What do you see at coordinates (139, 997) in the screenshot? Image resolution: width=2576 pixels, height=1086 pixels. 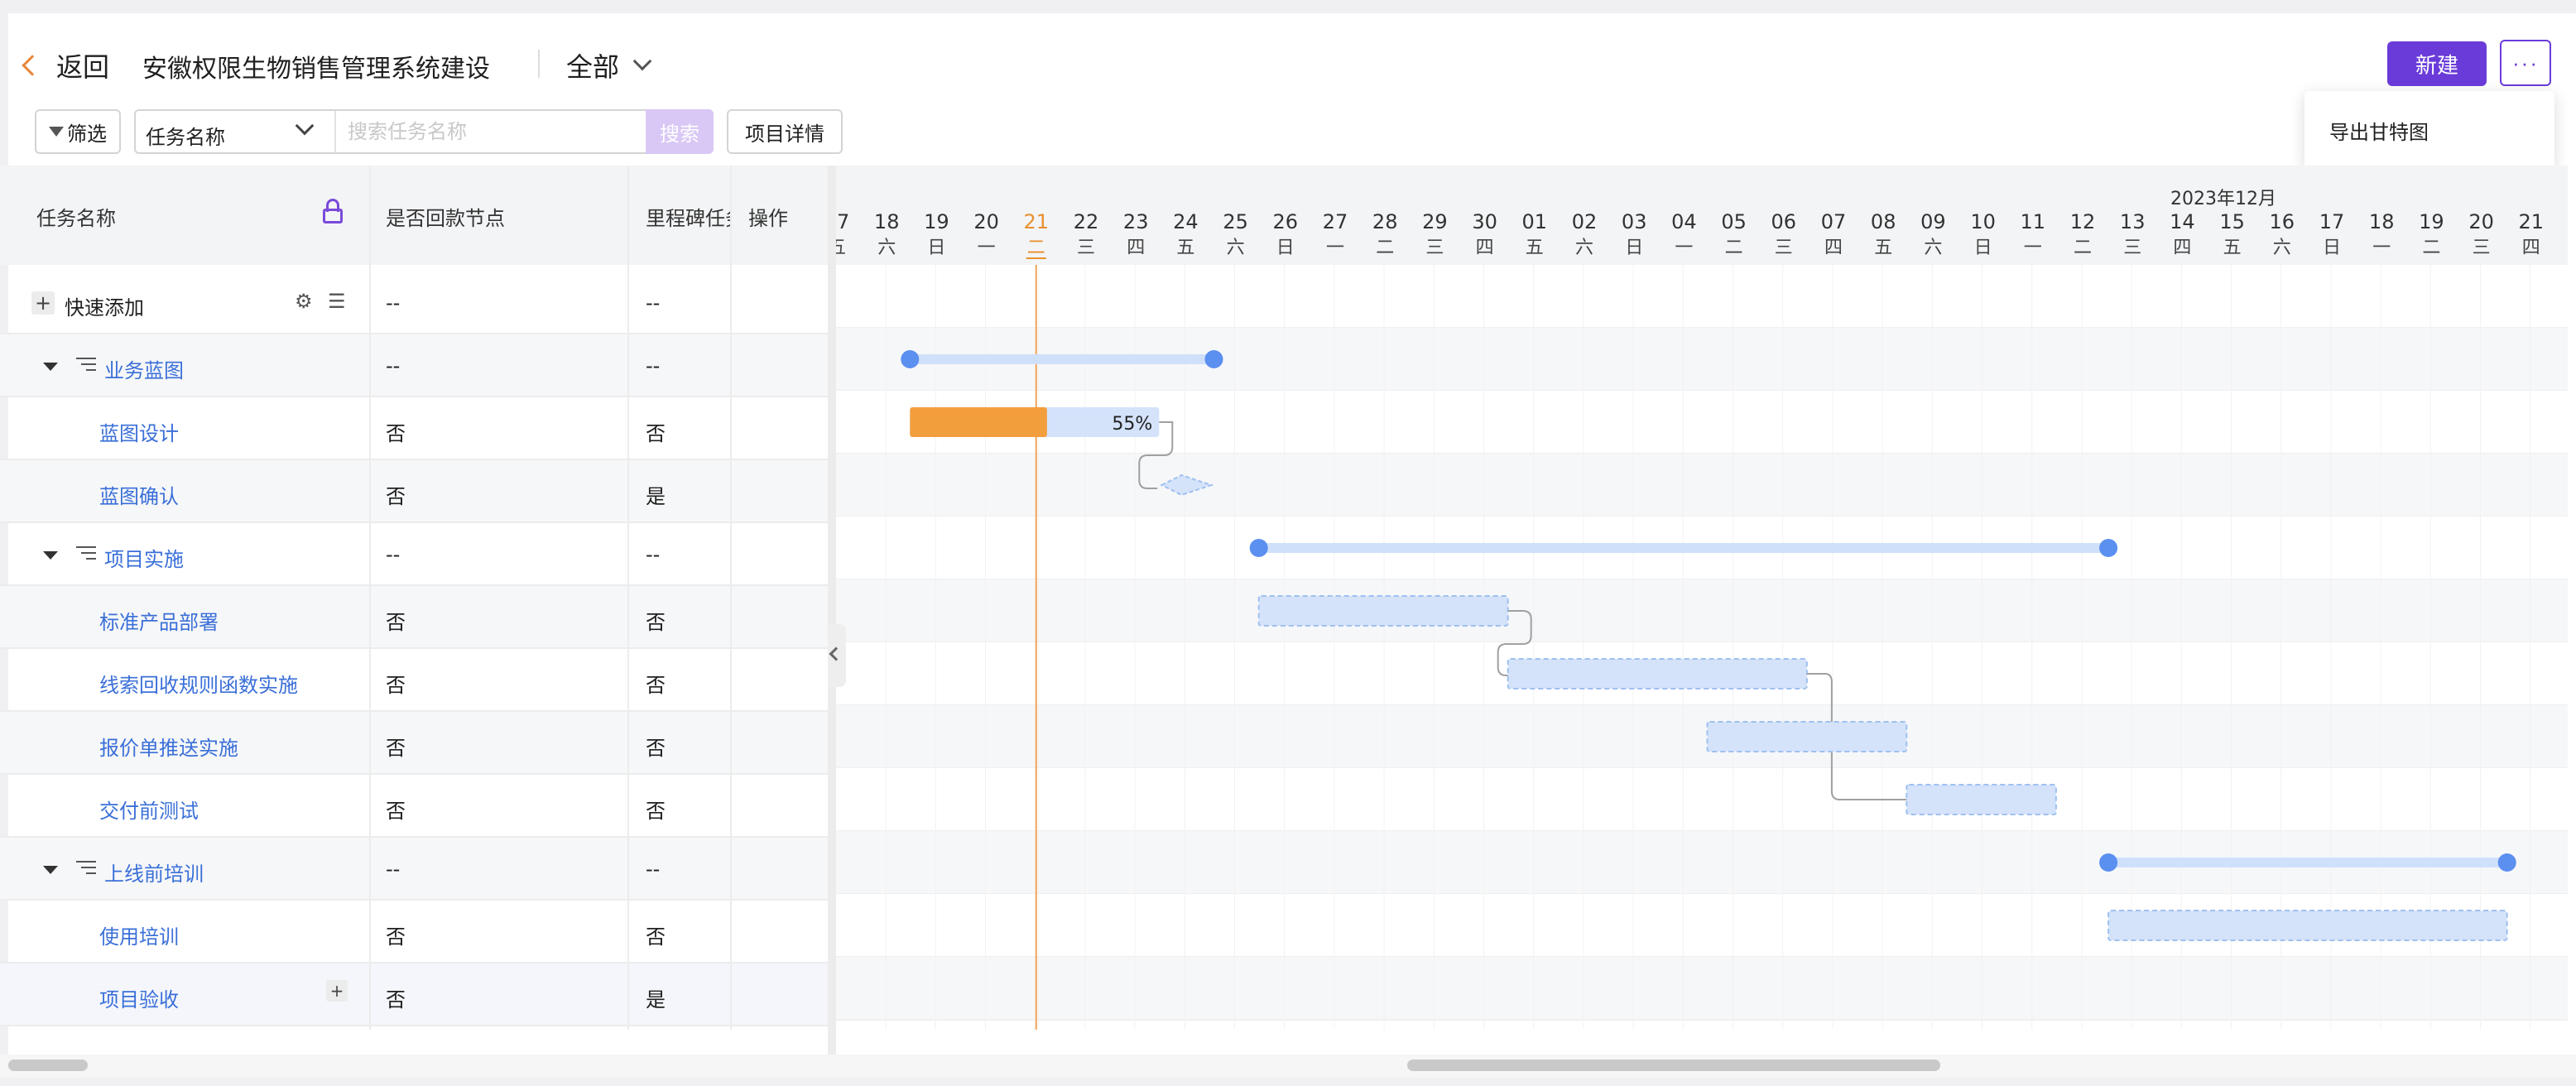 I see `task-name: 项目验收` at bounding box center [139, 997].